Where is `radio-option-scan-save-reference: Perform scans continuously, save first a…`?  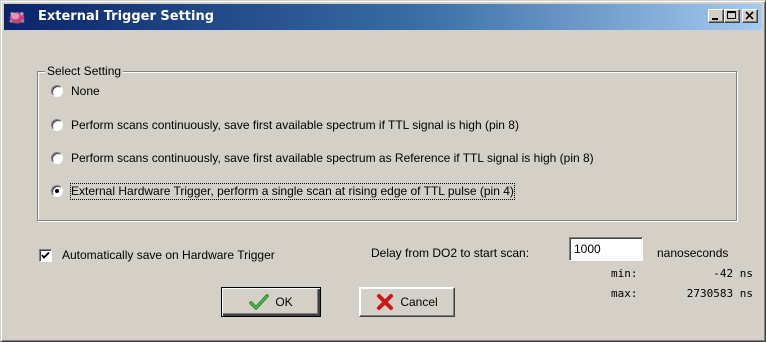 radio-option-scan-save-reference: Perform scans continuously, save first a… is located at coordinates (322, 158).